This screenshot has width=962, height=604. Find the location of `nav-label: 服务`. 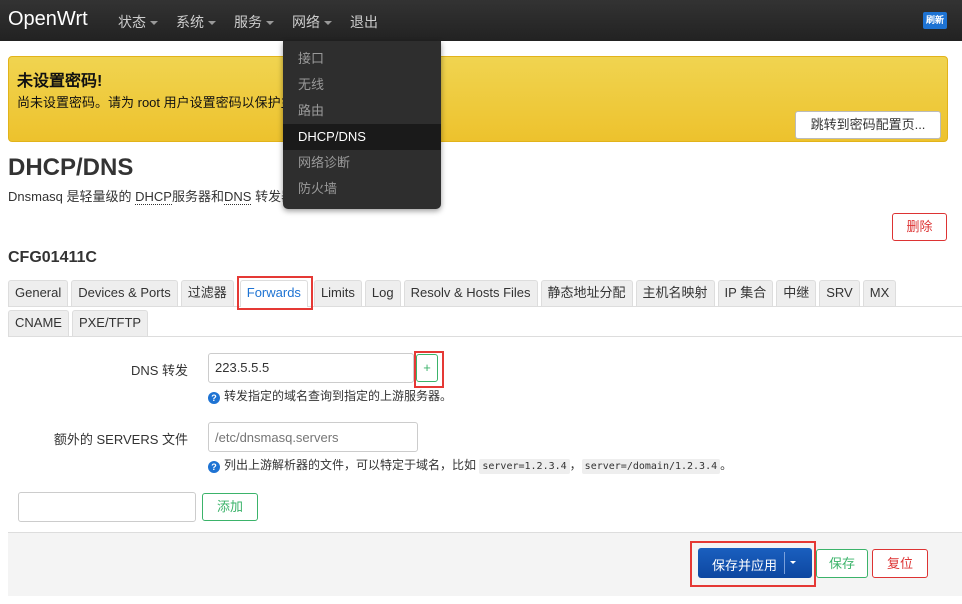

nav-label: 服务 is located at coordinates (248, 22).